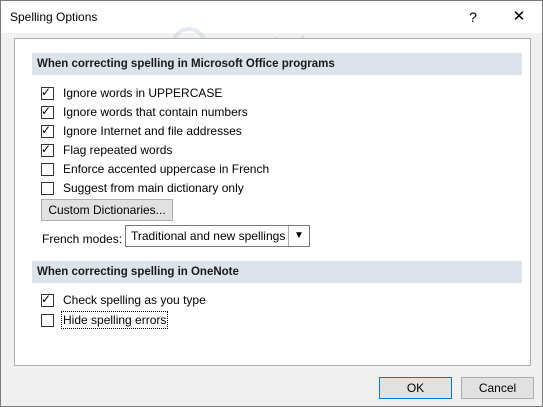 This screenshot has height=407, width=543. What do you see at coordinates (415, 388) in the screenshot?
I see `ok-button: OK` at bounding box center [415, 388].